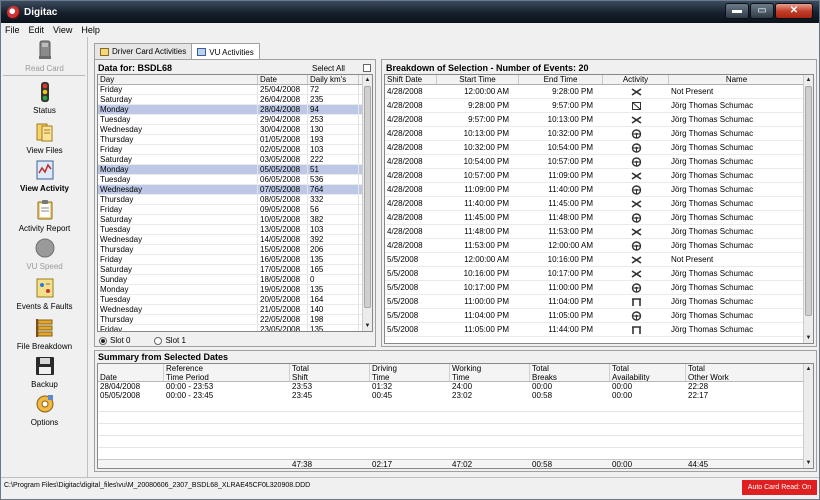  Describe the element at coordinates (235, 180) in the screenshot. I see `day-row: Tuesday 06/05/2008 536` at that location.